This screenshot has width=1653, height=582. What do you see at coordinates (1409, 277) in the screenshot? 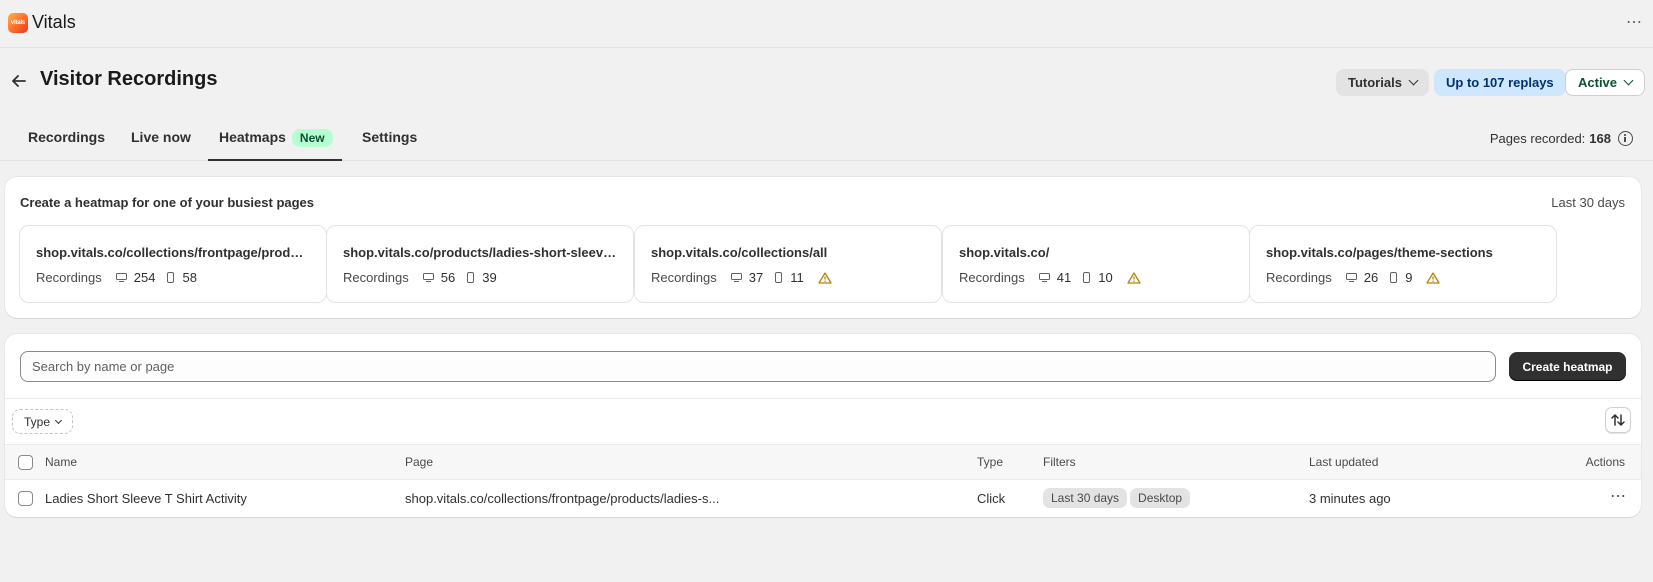
I see `mobile-count: 9` at bounding box center [1409, 277].